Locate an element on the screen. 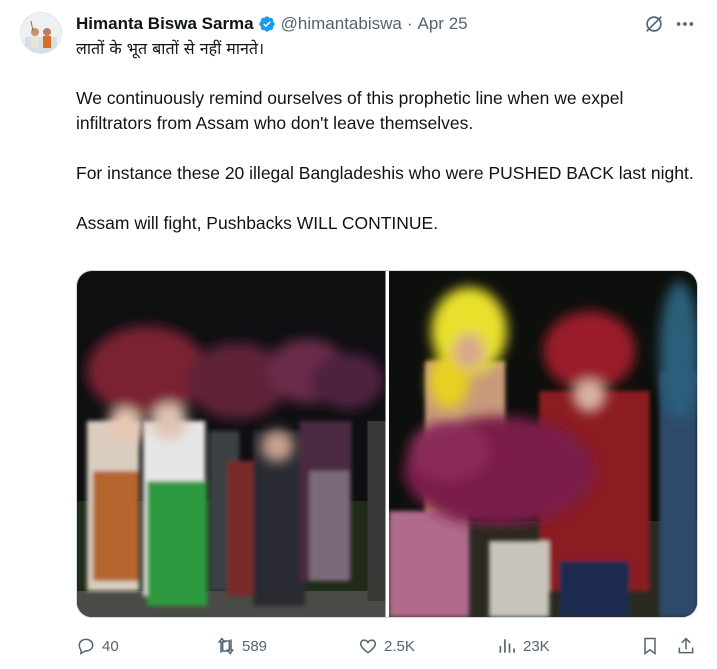  retweet-button: 589 is located at coordinates (241, 646).